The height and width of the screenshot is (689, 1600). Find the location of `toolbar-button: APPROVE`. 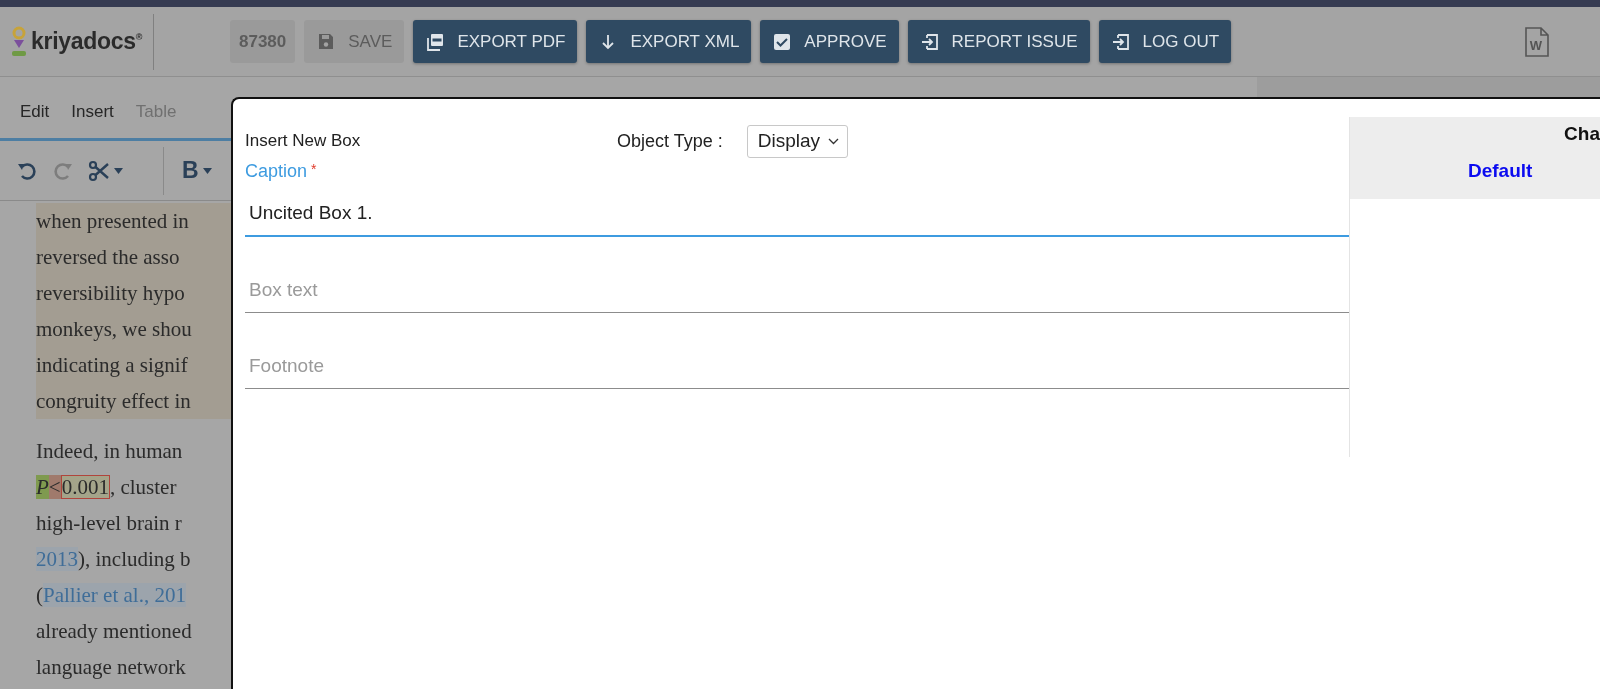

toolbar-button: APPROVE is located at coordinates (829, 41).